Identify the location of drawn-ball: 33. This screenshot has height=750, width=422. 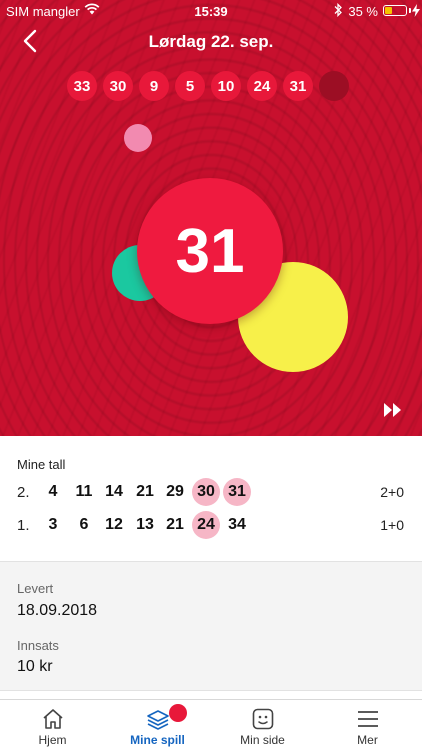
(82, 86).